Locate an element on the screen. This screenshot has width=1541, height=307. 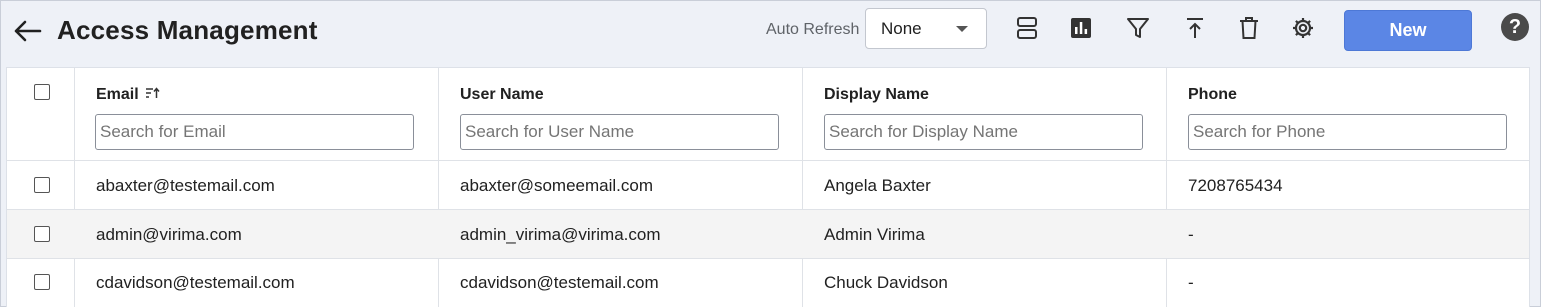
help-icon: ? is located at coordinates (1515, 27).